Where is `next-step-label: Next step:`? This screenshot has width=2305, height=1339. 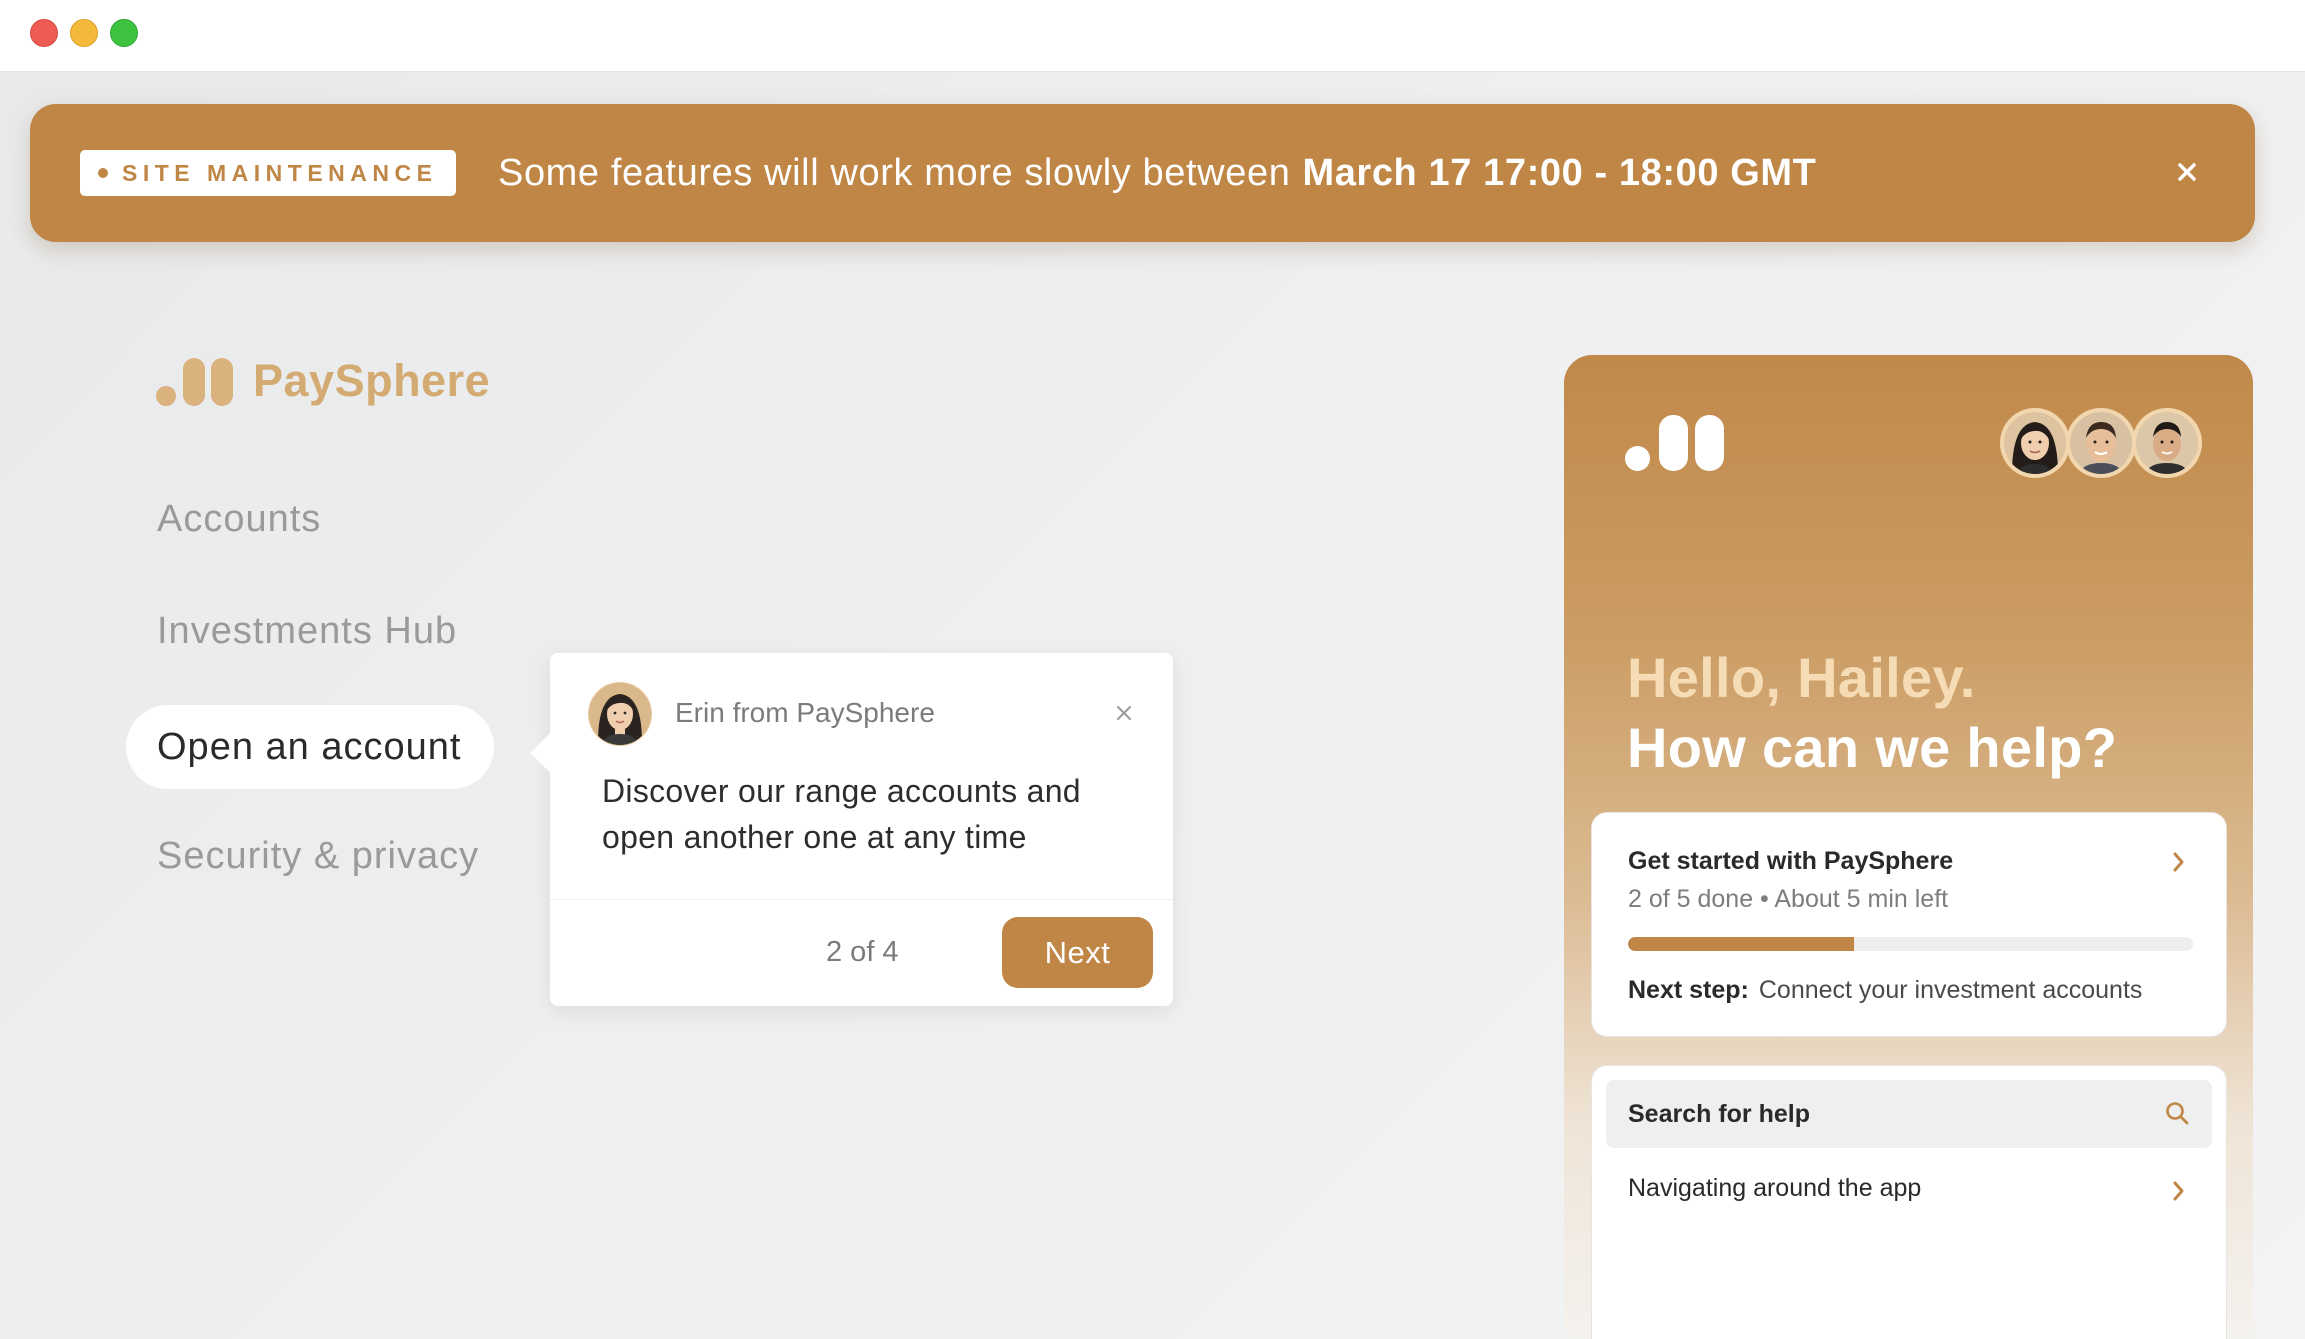 next-step-label: Next step: is located at coordinates (1688, 990).